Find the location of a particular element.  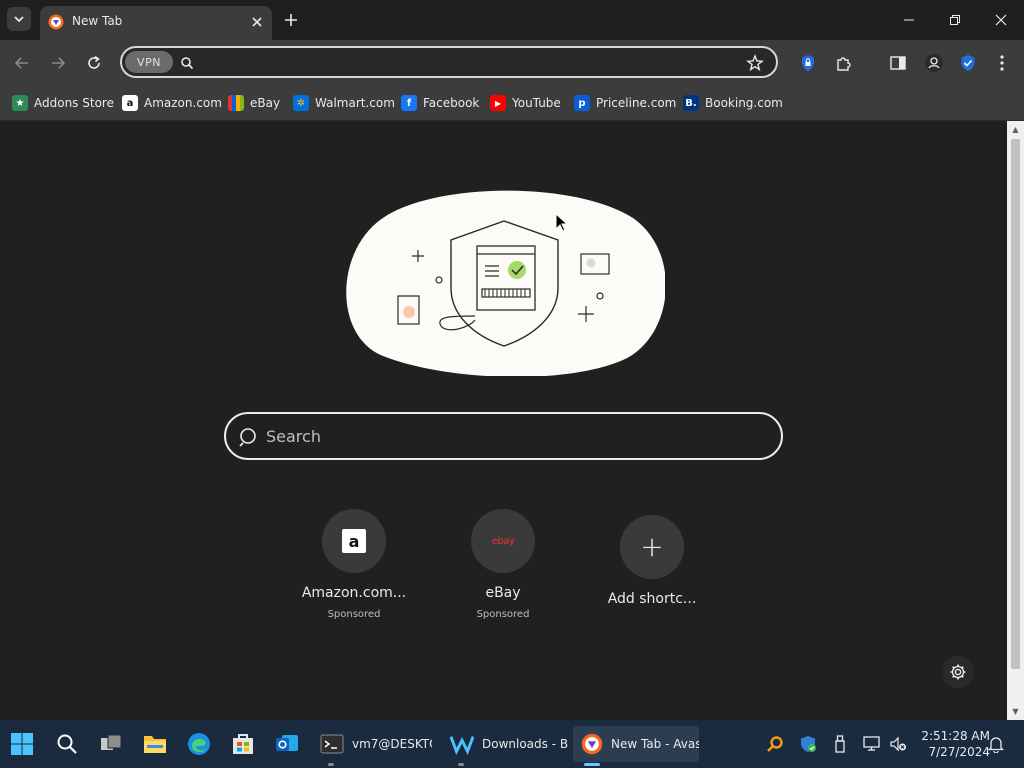

new-tab-button is located at coordinates (291, 20).